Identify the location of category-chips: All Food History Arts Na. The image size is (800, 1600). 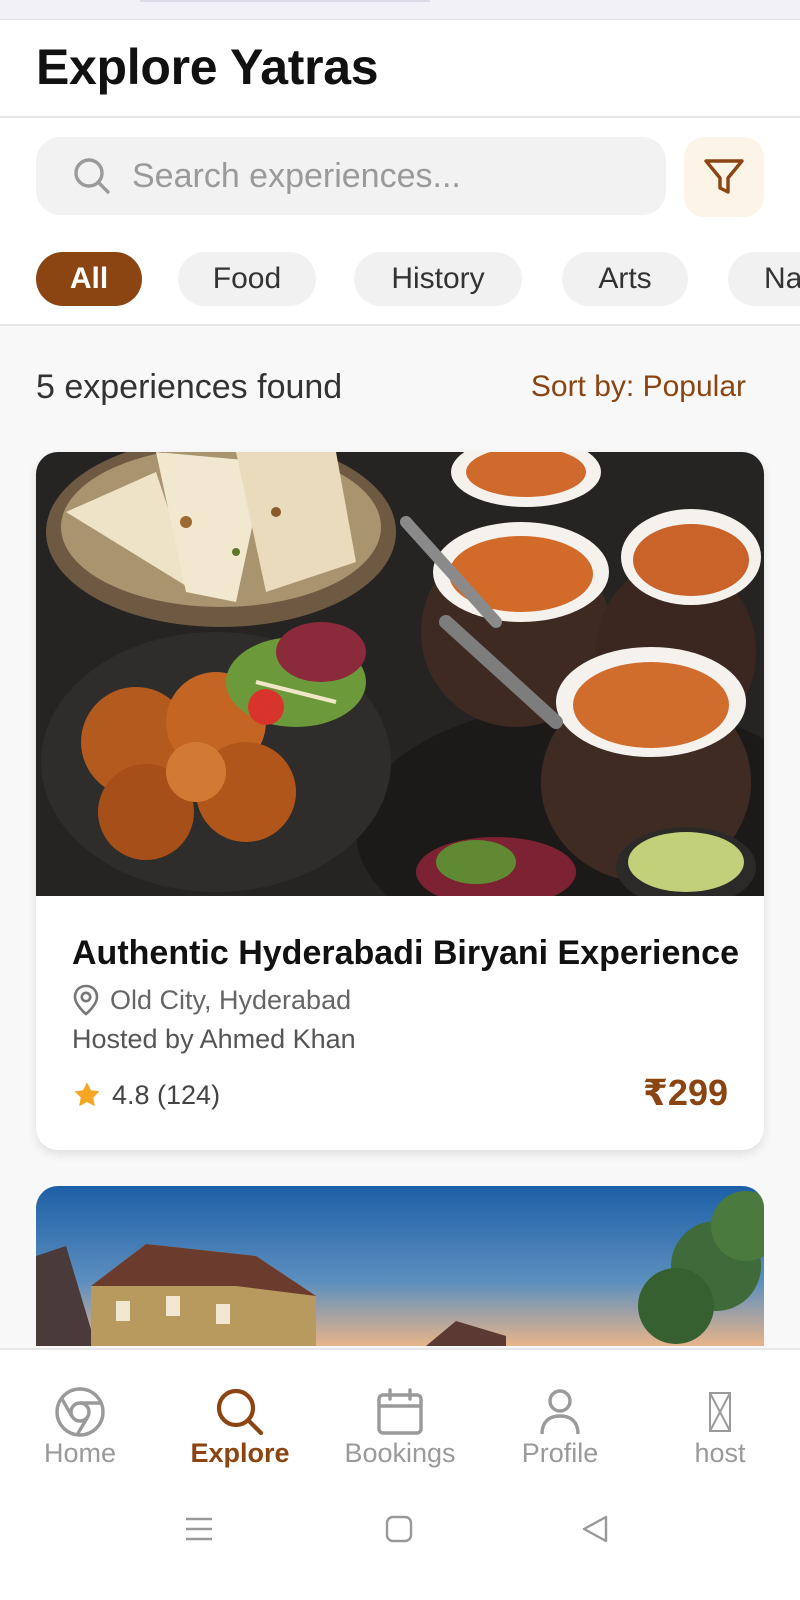
(418, 280).